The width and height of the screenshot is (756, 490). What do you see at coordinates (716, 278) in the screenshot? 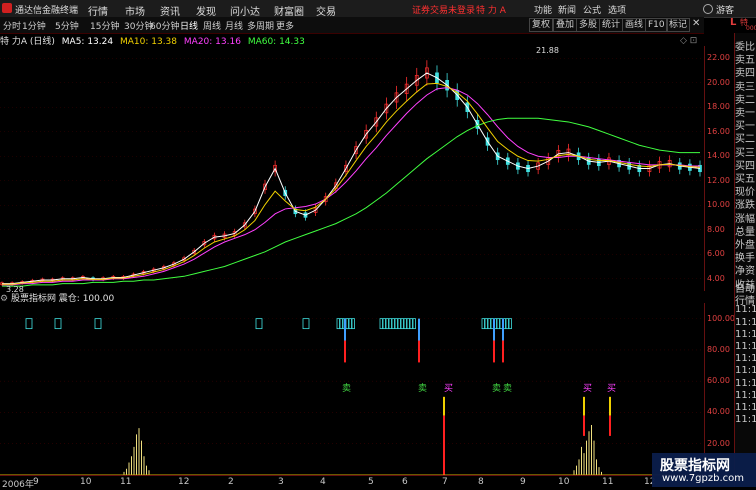
I see `price-tick-label: 4.00` at bounding box center [716, 278].